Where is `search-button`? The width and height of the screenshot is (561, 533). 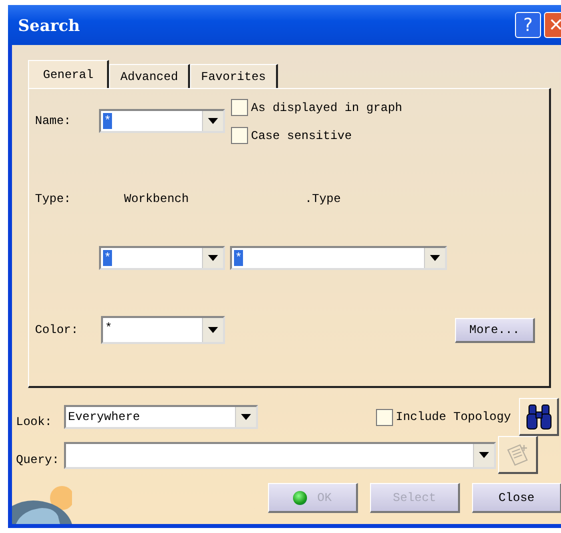
search-button is located at coordinates (539, 417).